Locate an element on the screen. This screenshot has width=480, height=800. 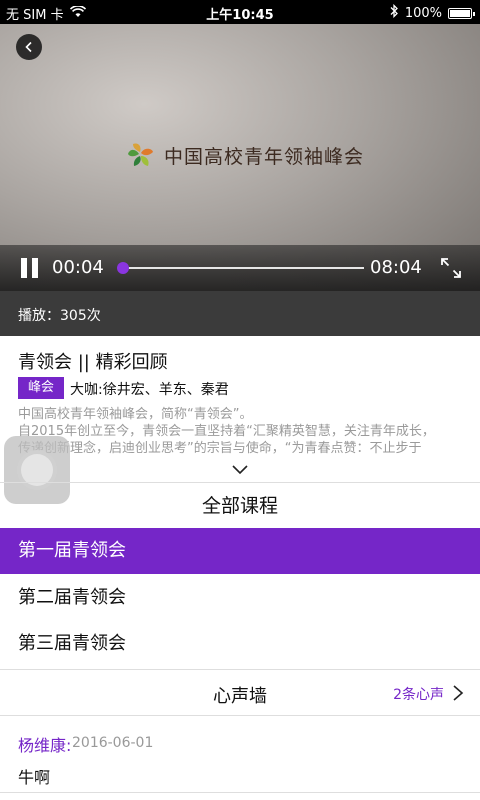
progress-slider is located at coordinates (240, 268).